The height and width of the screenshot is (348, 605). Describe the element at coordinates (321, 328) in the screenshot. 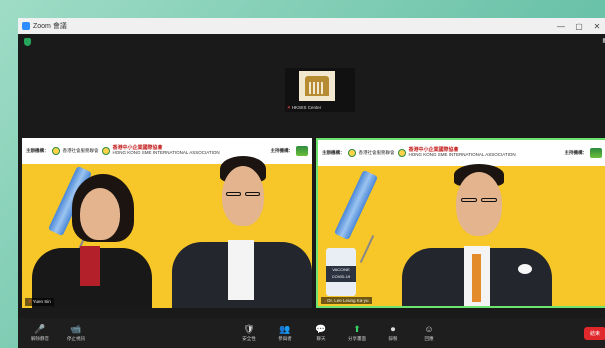

I see `chat-icon: 💬` at that location.